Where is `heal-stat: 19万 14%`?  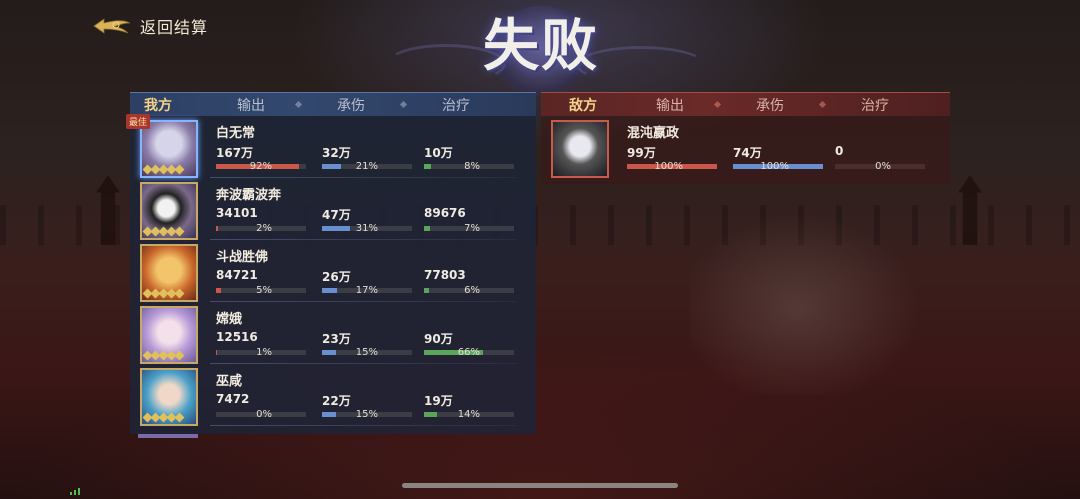
heal-stat: 19万 14% is located at coordinates (470, 406).